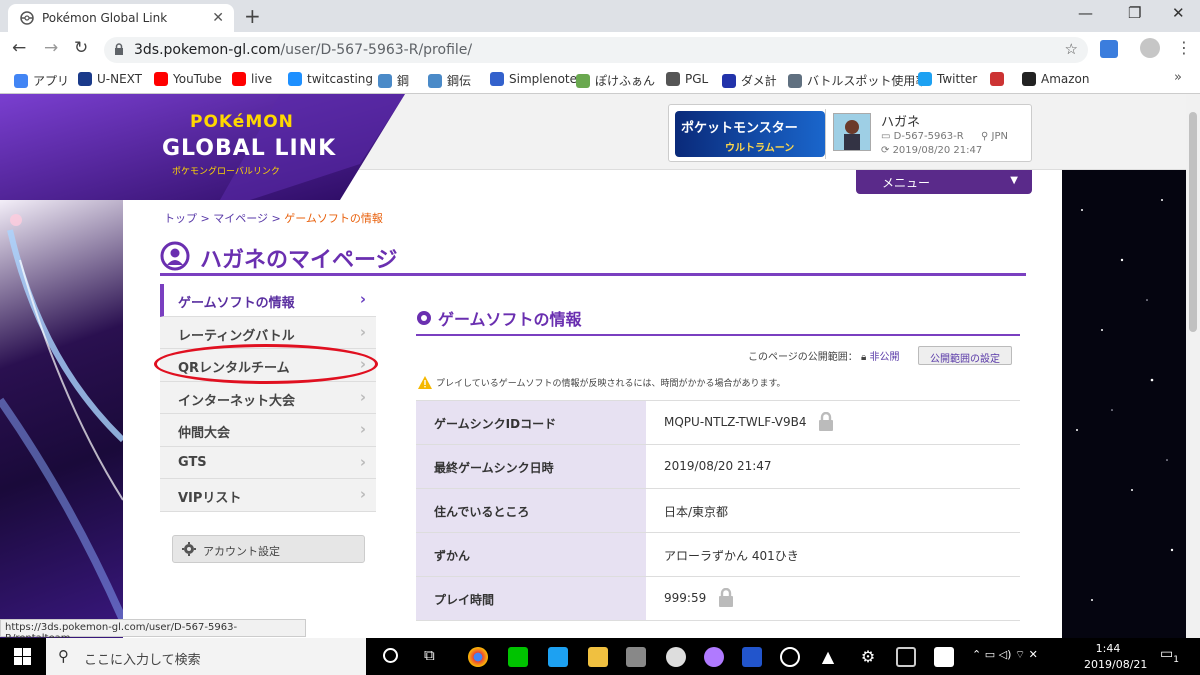  I want to click on scrollbar-thumb, so click(1193, 222).